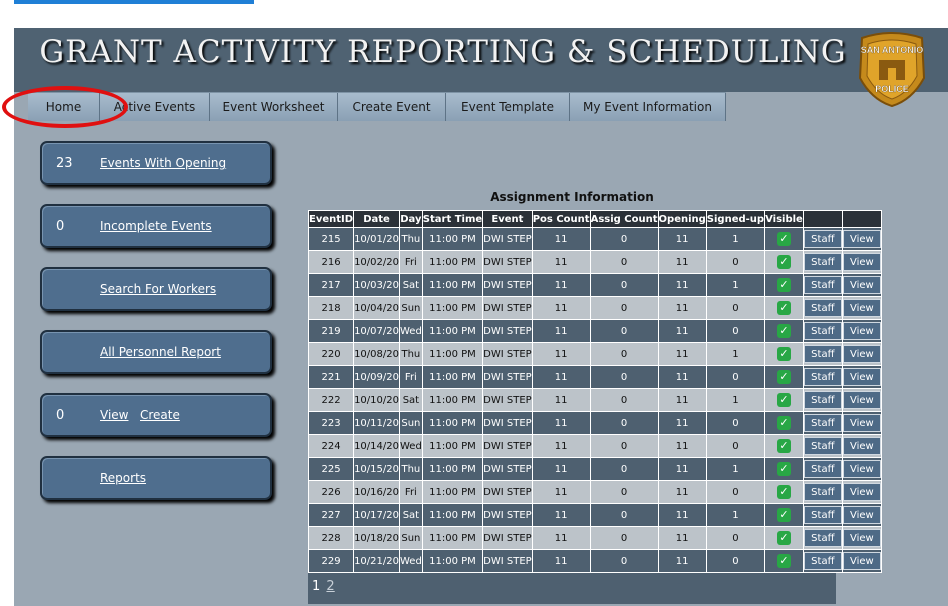 This screenshot has height=606, width=948. I want to click on nav-event-worksheet: Event Worksheet, so click(274, 107).